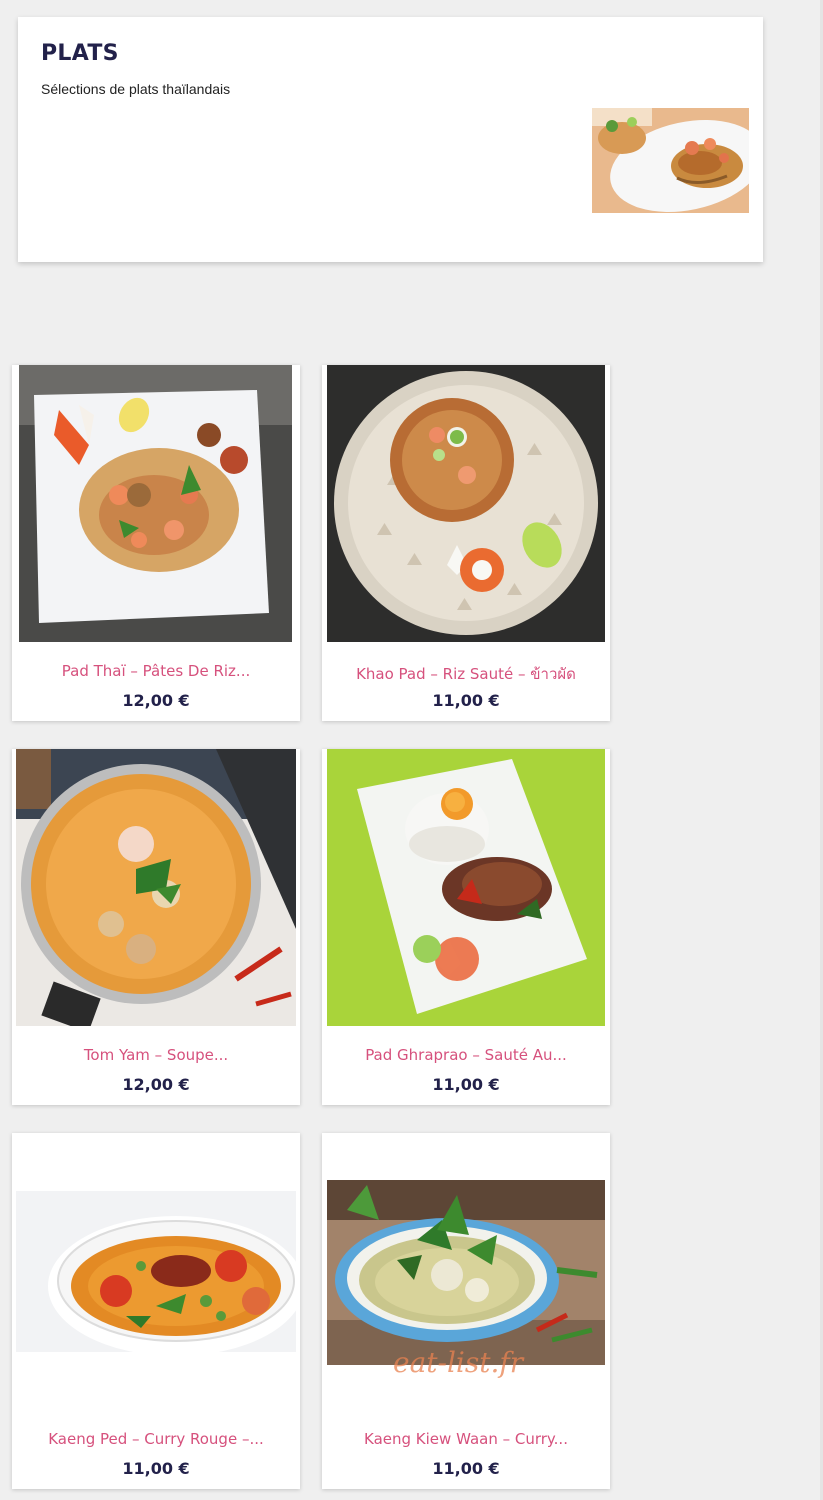  What do you see at coordinates (670, 160) in the screenshot?
I see `header-dish-image` at bounding box center [670, 160].